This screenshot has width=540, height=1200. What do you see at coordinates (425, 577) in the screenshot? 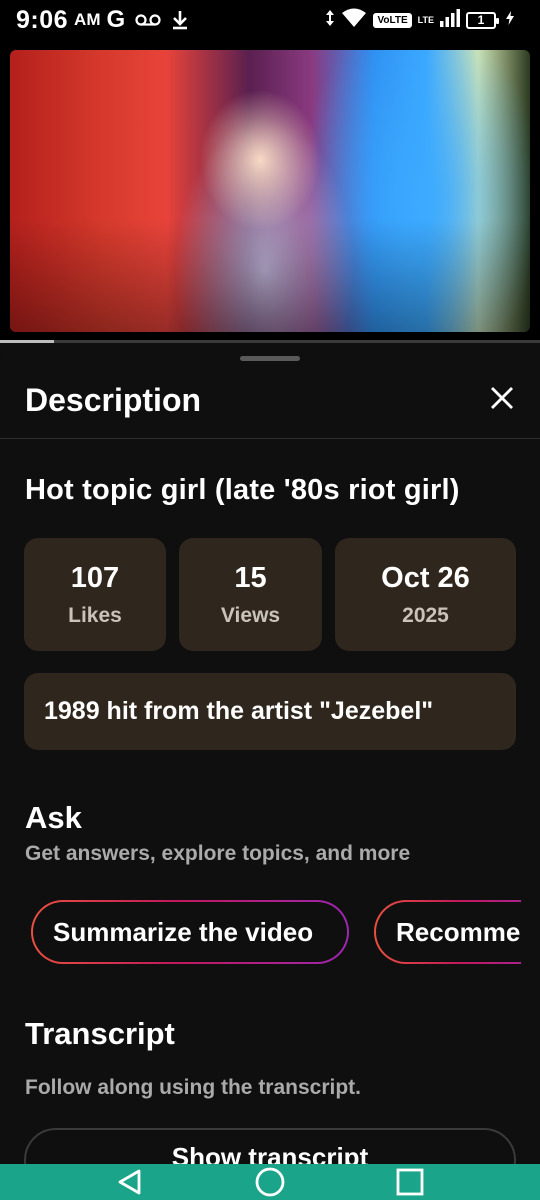
I see `stat-value: Oct 26` at bounding box center [425, 577].